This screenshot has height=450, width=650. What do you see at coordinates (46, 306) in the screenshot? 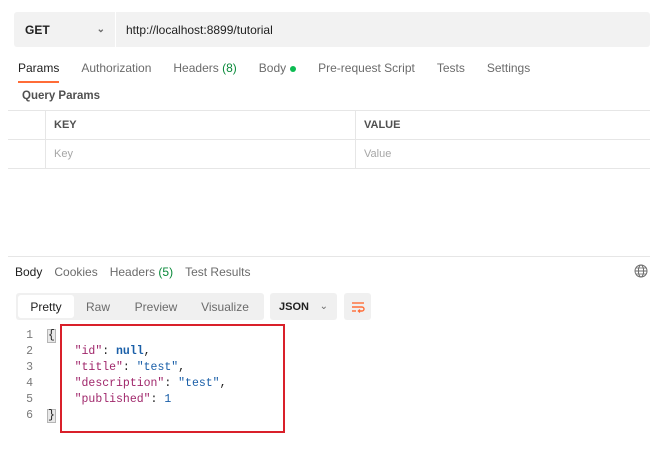
I see `view-pretty-button: Pretty` at bounding box center [46, 306].